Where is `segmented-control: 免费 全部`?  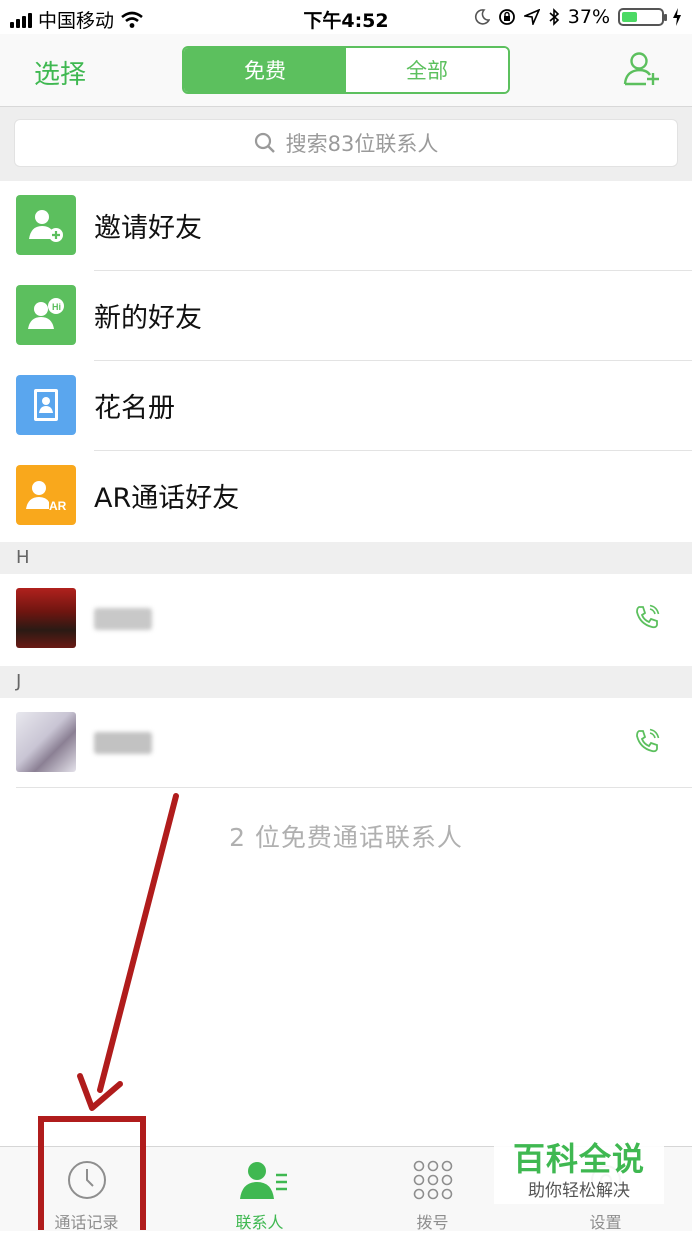
segmented-control: 免费 全部 is located at coordinates (346, 70).